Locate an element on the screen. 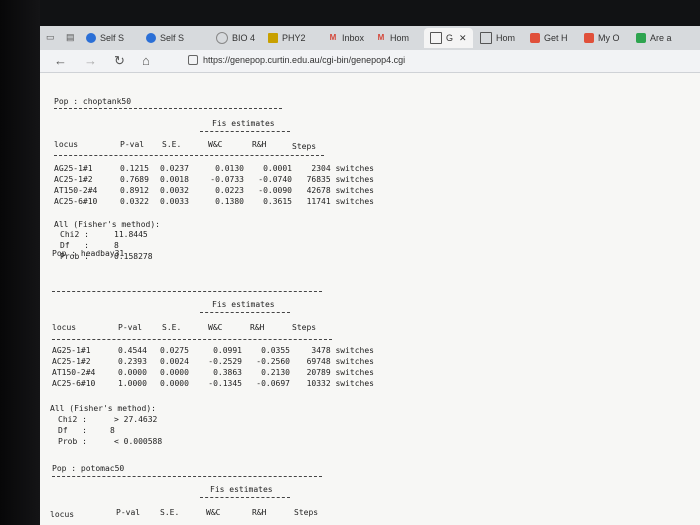  table-cell: 0.0322 is located at coordinates (134, 201).